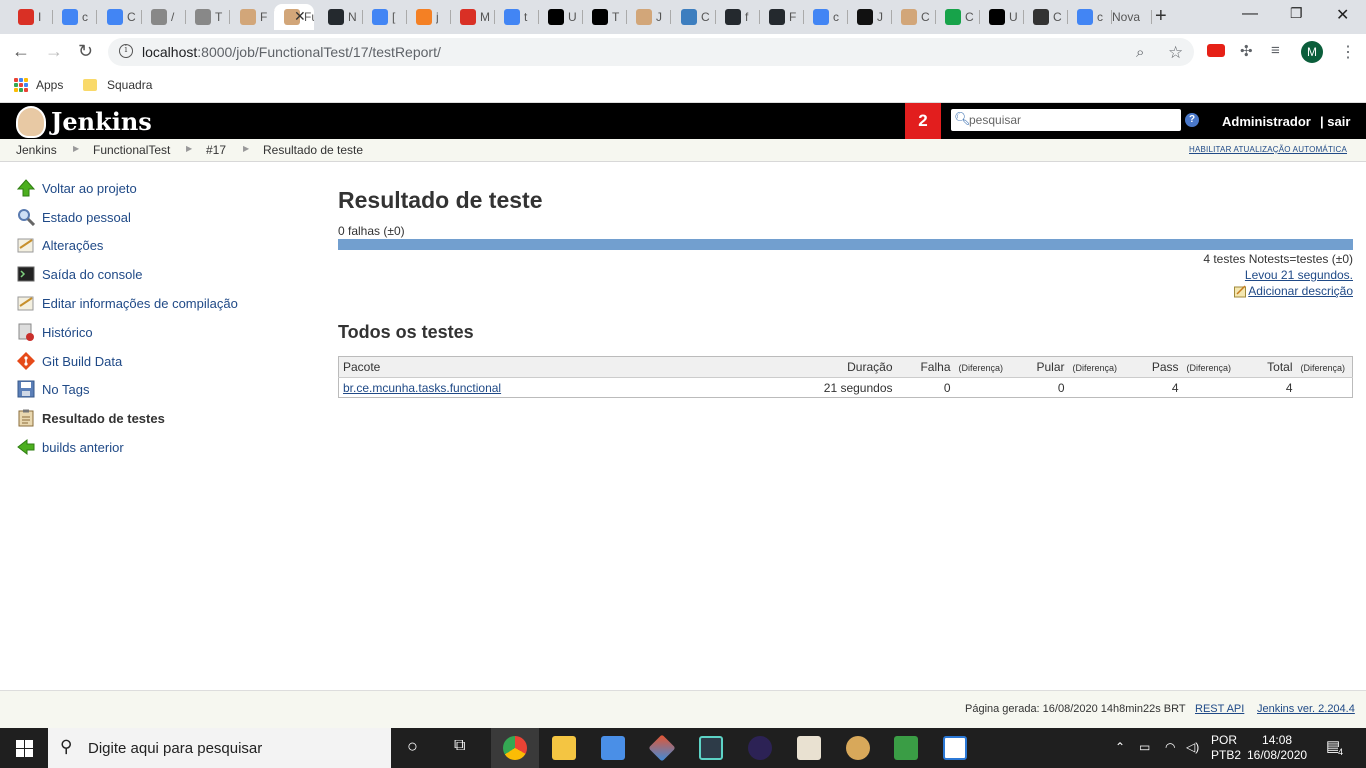  Describe the element at coordinates (1335, 121) in the screenshot. I see `logout-link: | sair` at that location.